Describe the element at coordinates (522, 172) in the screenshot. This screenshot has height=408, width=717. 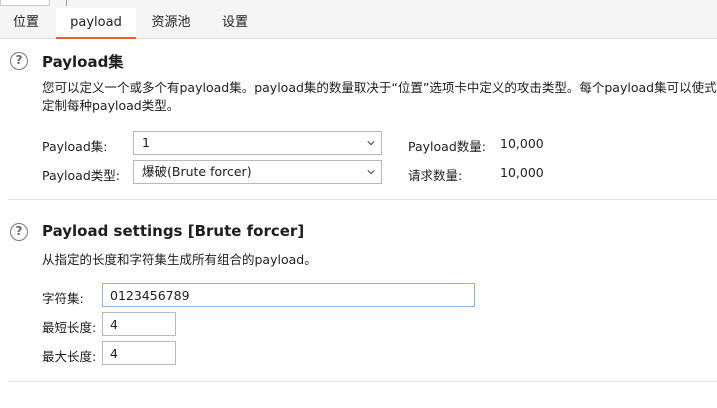
I see `request-count-value: 10,000` at that location.